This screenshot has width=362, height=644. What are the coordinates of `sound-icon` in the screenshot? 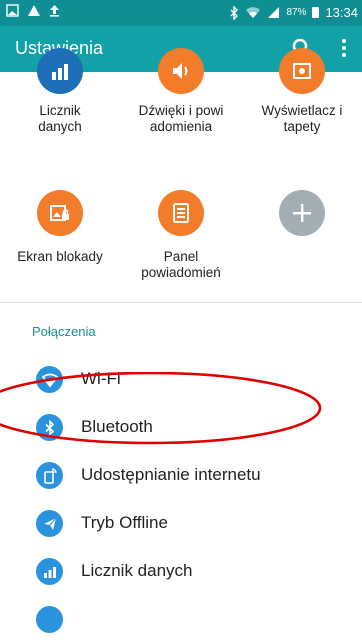 It's located at (181, 71).